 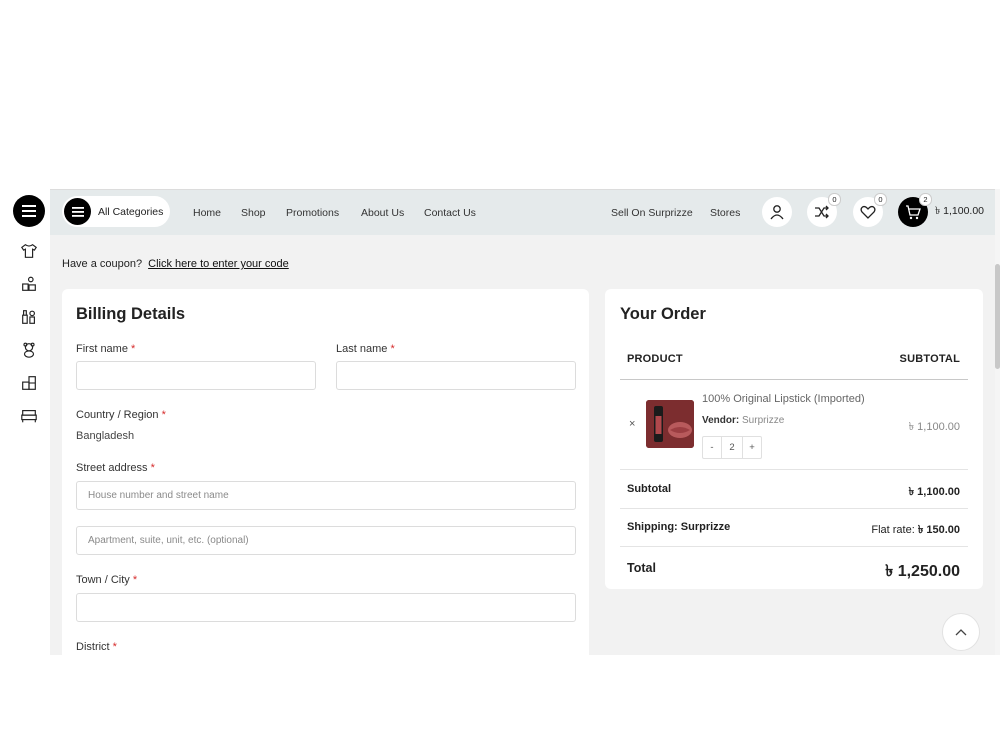 I want to click on cosmetics-icon, so click(x=29, y=317).